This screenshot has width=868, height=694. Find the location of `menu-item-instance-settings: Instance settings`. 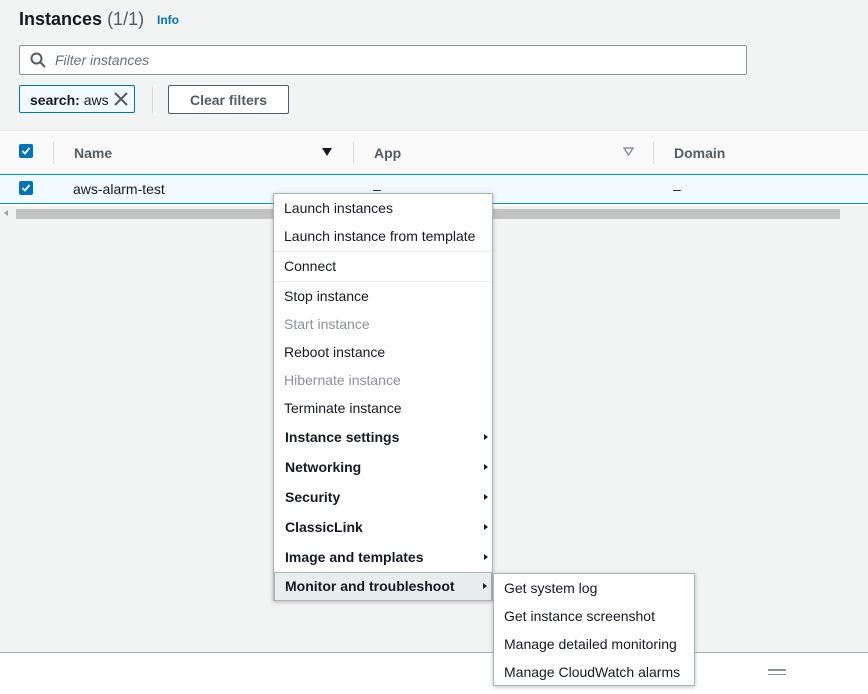

menu-item-instance-settings: Instance settings is located at coordinates (383, 437).